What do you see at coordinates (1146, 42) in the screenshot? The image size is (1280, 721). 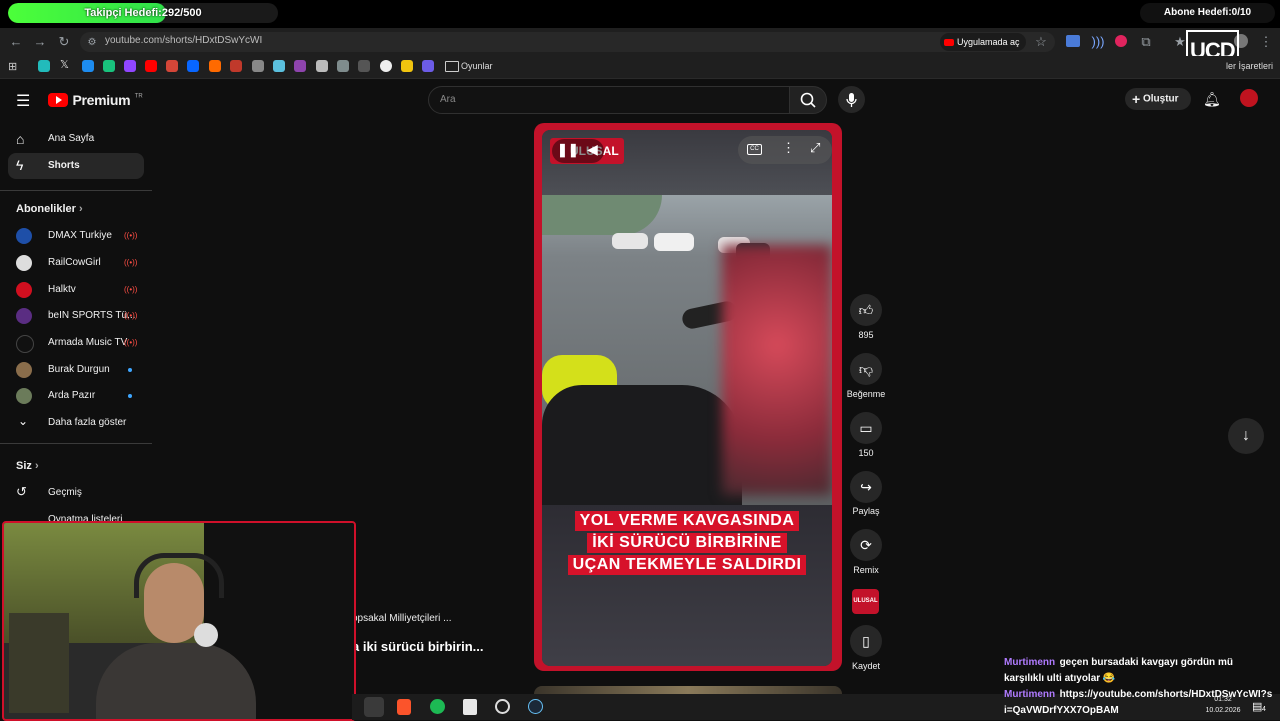 I see `extensions-puzzle-icon: ⧉` at bounding box center [1146, 42].